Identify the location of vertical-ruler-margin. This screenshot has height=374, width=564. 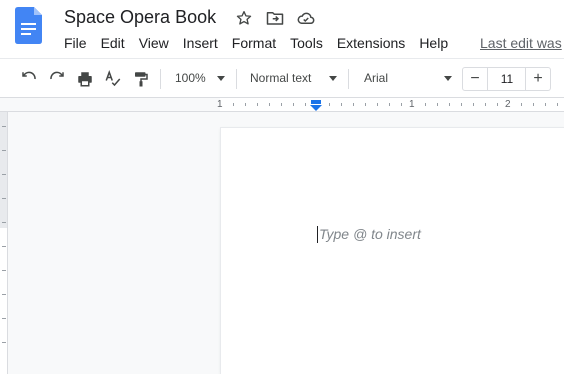
(3, 170).